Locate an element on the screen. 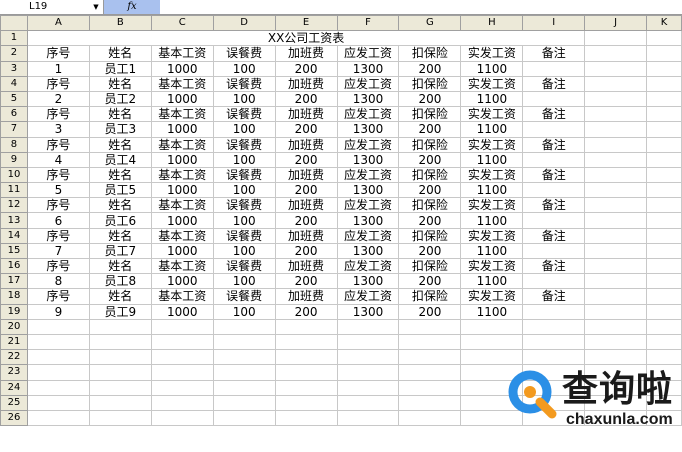 The height and width of the screenshot is (452, 682). data-cell: 8 is located at coordinates (58, 281).